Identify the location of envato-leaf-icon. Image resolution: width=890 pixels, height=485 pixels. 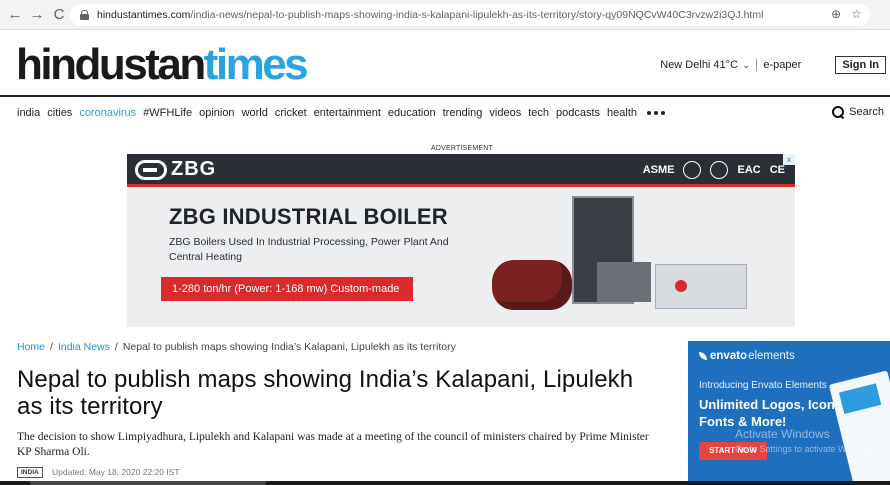
(703, 356).